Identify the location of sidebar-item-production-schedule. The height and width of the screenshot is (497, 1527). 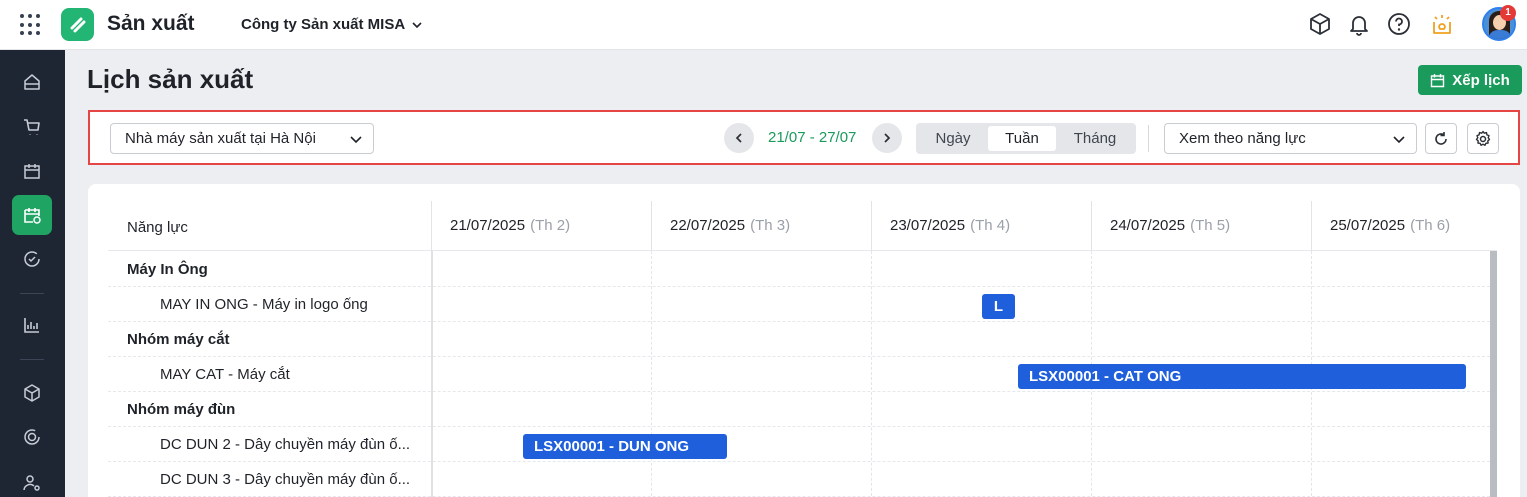
(32, 215).